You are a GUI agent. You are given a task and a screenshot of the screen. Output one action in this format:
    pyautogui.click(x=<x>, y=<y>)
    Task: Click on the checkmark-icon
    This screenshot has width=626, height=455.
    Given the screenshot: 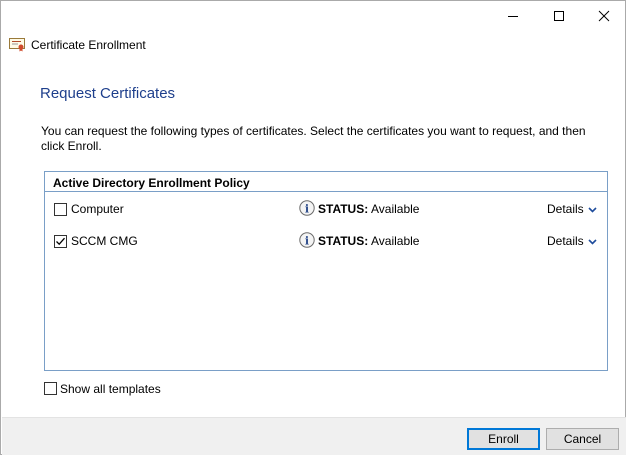 What is the action you would take?
    pyautogui.click(x=60, y=241)
    